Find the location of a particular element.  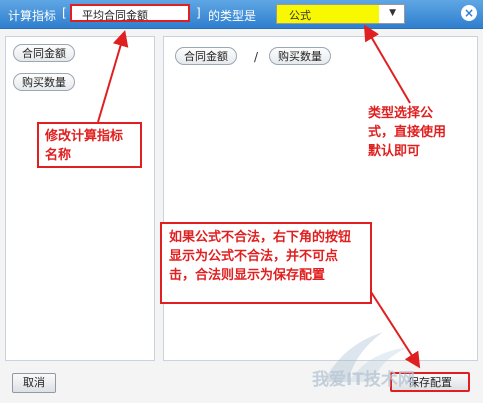

save-arrow is located at coordinates (395, 330).